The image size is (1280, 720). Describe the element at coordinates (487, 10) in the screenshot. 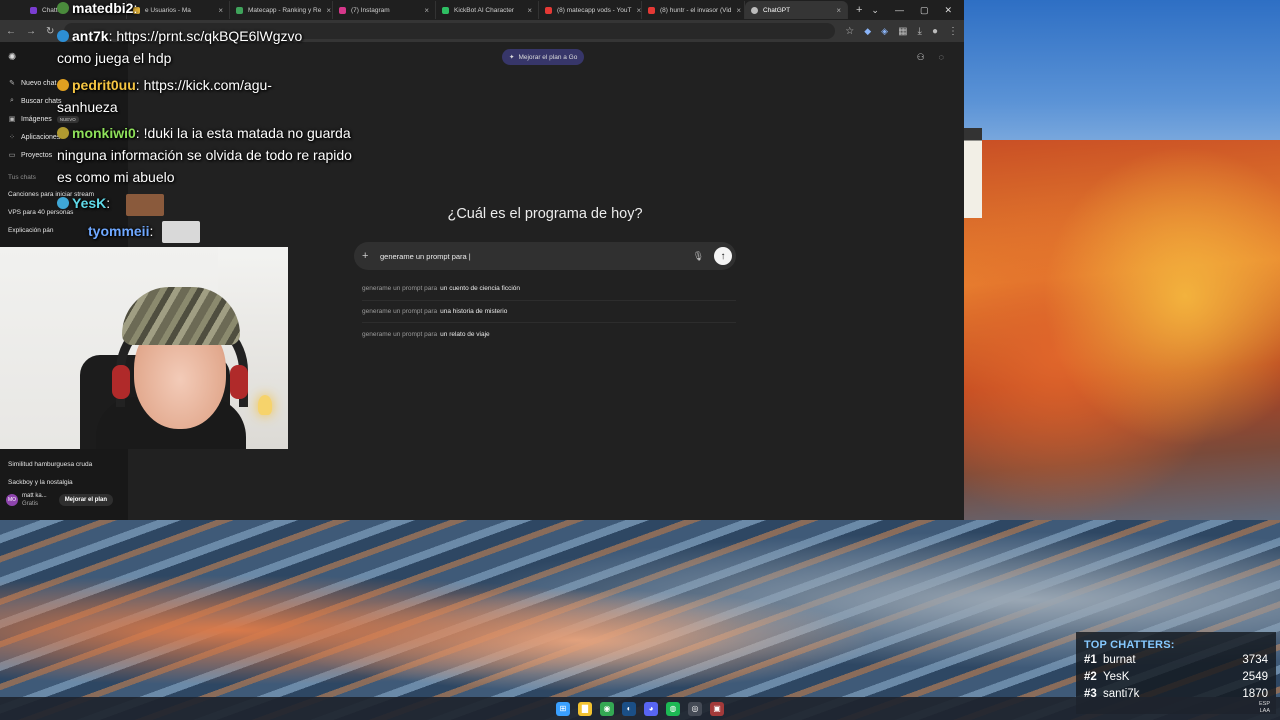

I see `browser-tab: KickBot AI Character ×` at that location.